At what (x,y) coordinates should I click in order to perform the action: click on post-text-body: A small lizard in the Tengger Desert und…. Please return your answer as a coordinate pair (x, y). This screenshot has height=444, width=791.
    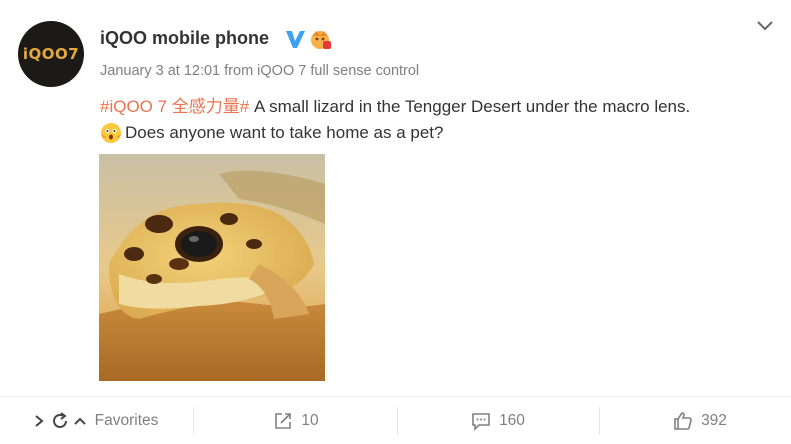
    Looking at the image, I should click on (470, 106).